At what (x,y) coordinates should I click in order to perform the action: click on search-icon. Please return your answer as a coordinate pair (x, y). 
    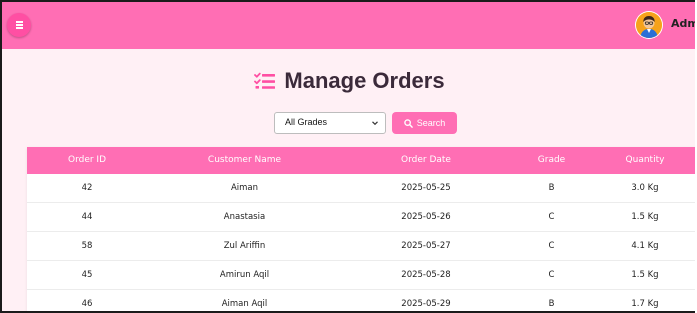
    Looking at the image, I should click on (408, 123).